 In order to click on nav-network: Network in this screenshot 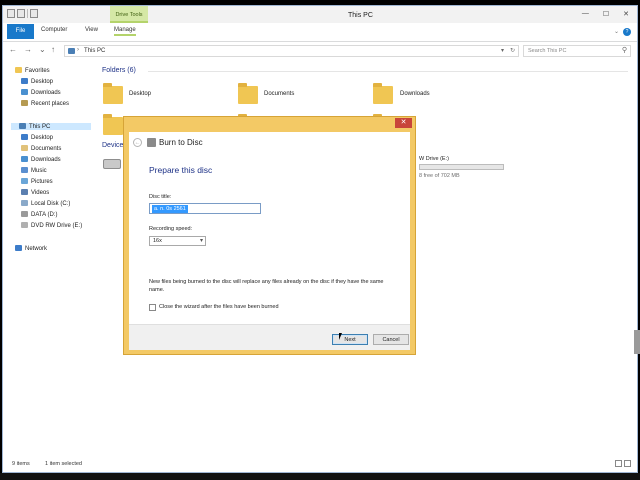, I will do `click(31, 248)`.